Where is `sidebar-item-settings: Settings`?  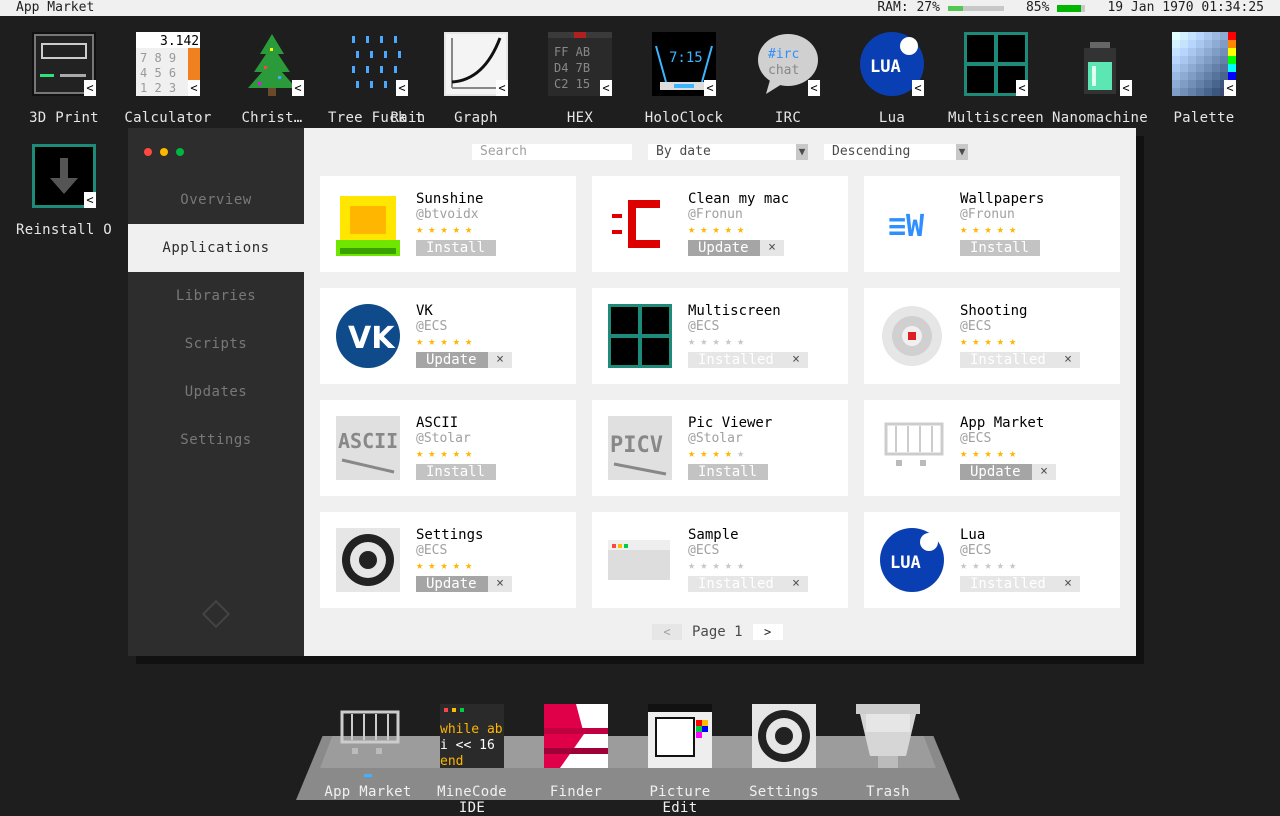 sidebar-item-settings: Settings is located at coordinates (216, 440).